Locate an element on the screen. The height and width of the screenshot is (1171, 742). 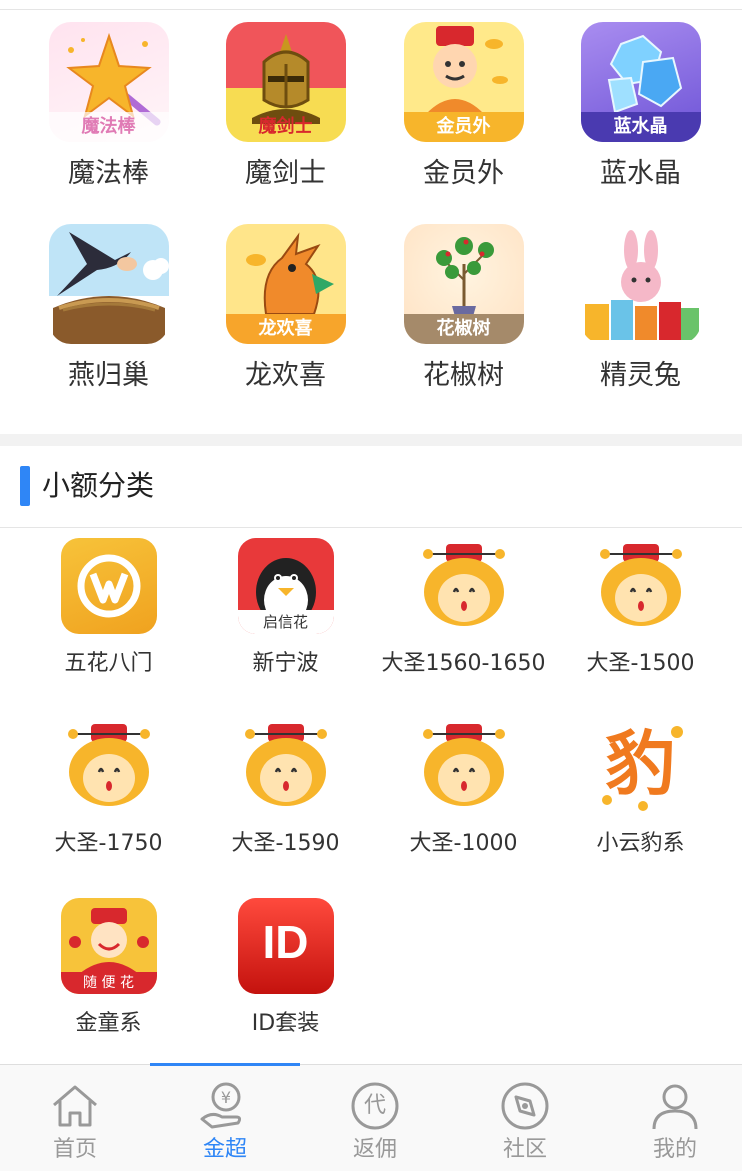
bottom-tab-bar: 首页 ¥ 金超 代 返佣 社区 我的 is located at coordinates (371, 1117).